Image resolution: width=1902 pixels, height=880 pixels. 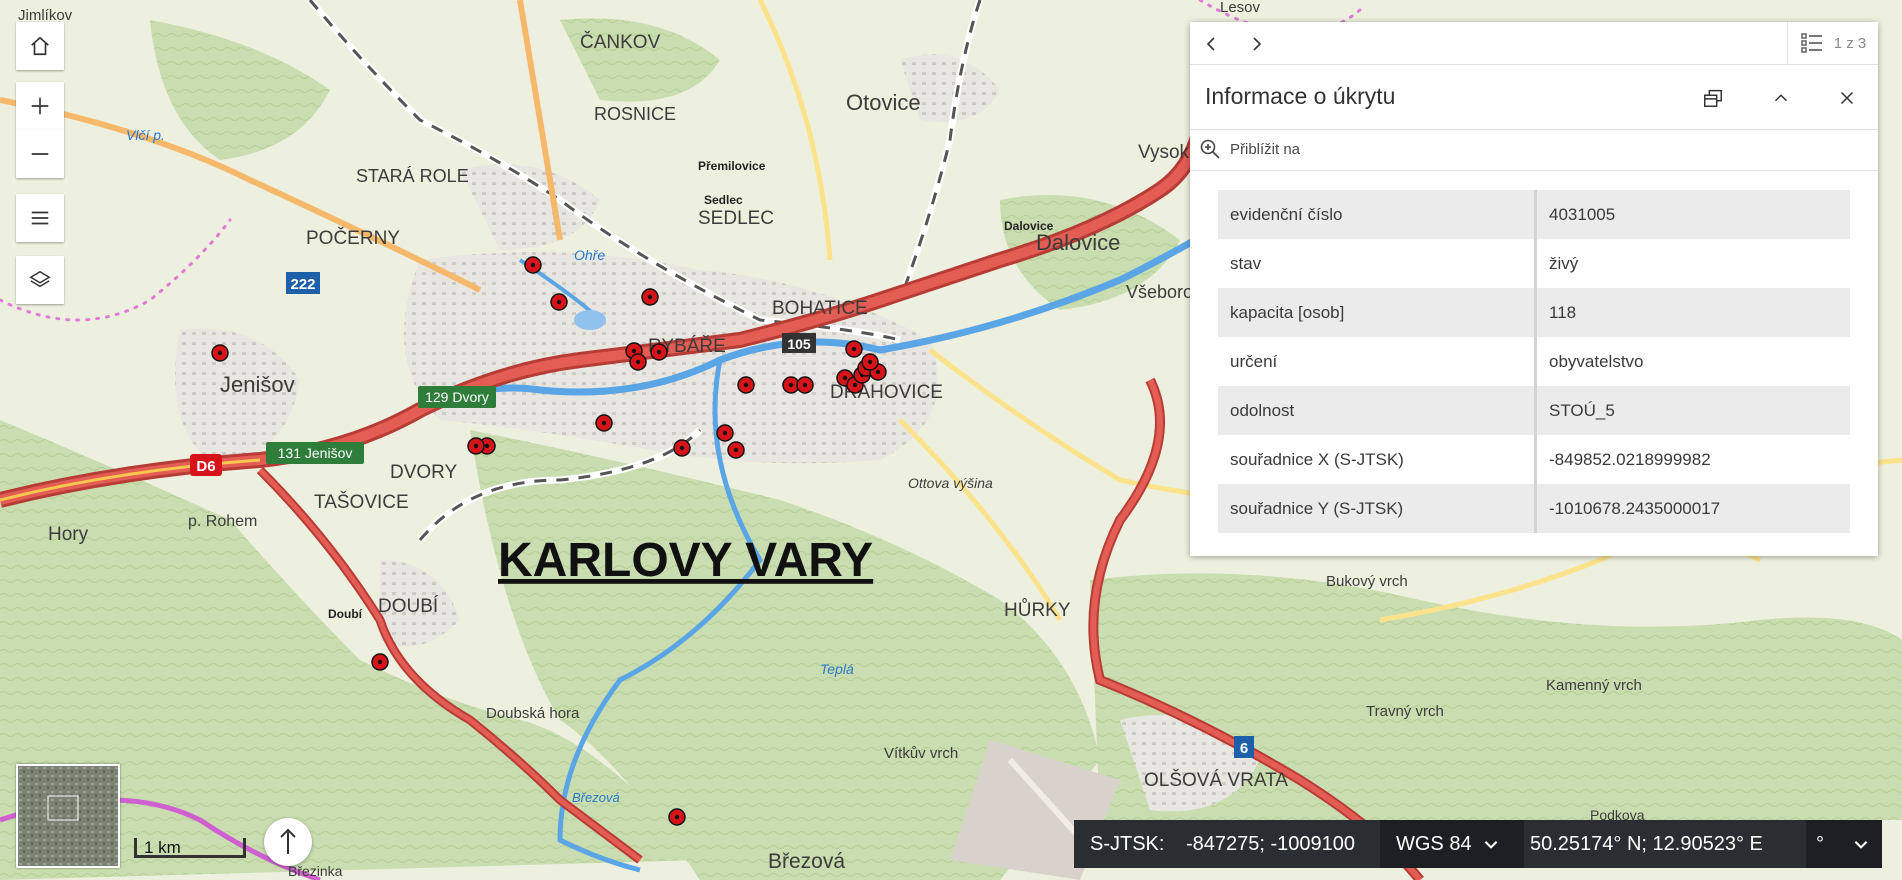 I want to click on home-icon, so click(x=40, y=46).